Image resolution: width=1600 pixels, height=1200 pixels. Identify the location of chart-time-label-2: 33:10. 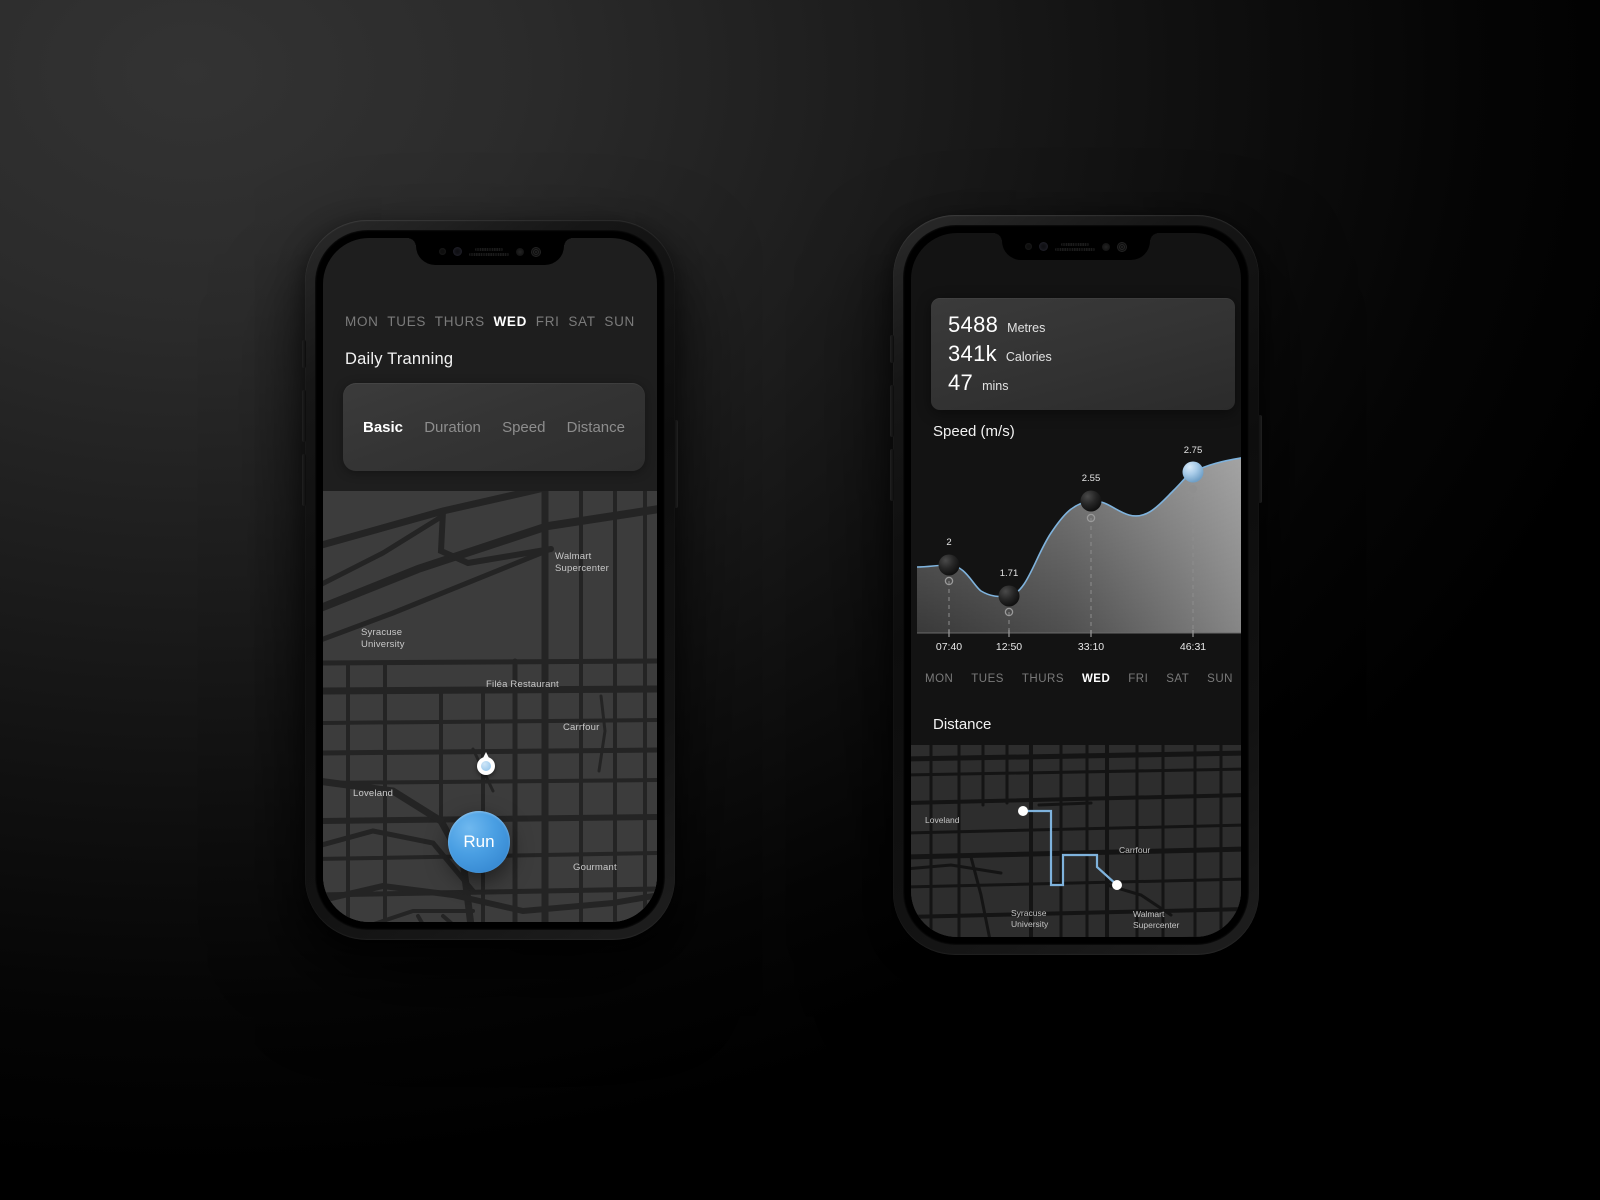
(1091, 647).